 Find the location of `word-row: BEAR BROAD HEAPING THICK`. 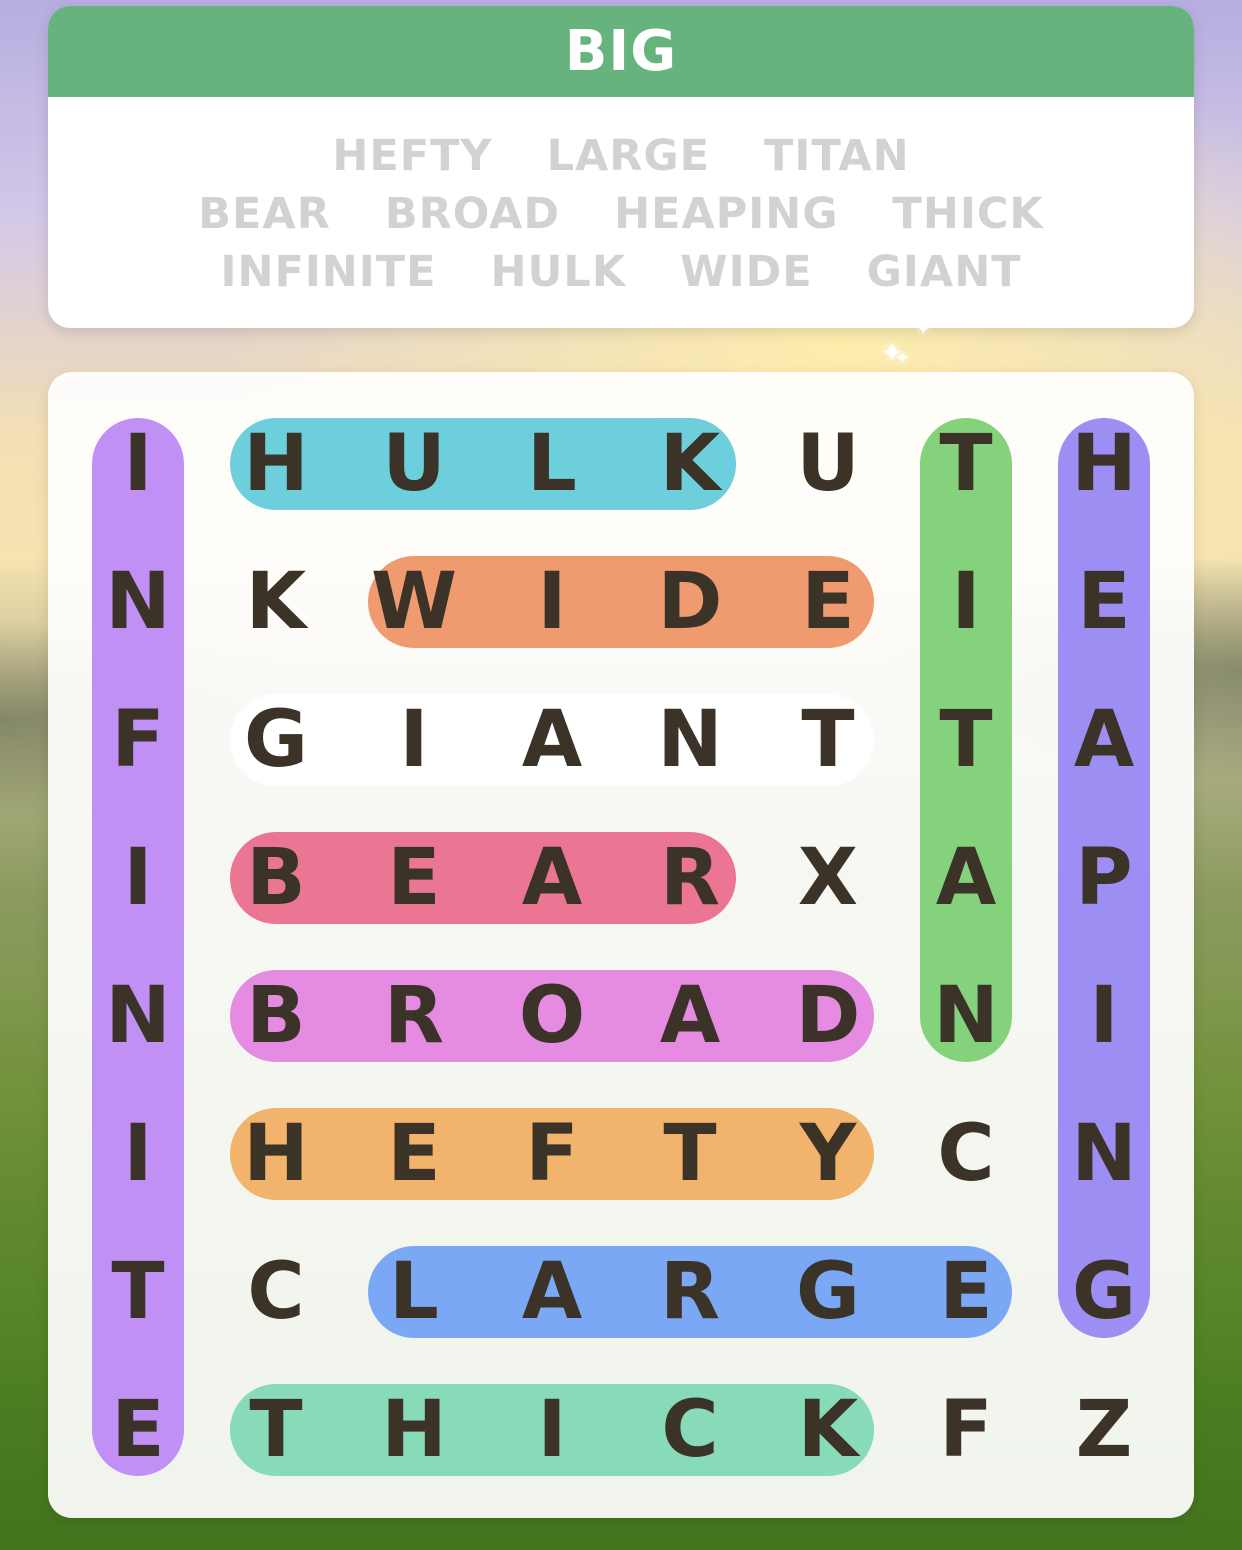

word-row: BEAR BROAD HEAPING THICK is located at coordinates (621, 214).